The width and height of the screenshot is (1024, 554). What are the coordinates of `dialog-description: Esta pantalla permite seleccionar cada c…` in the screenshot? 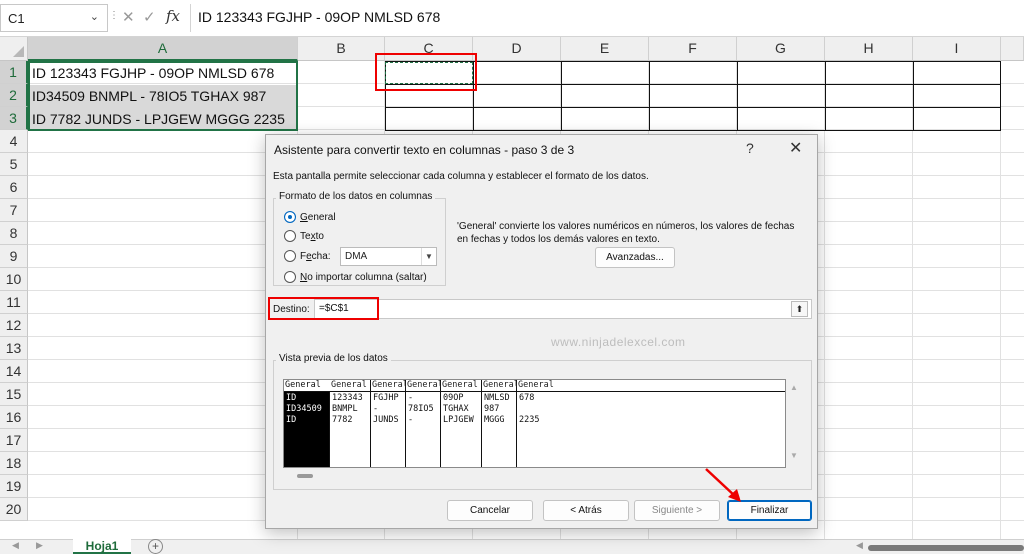 It's located at (461, 176).